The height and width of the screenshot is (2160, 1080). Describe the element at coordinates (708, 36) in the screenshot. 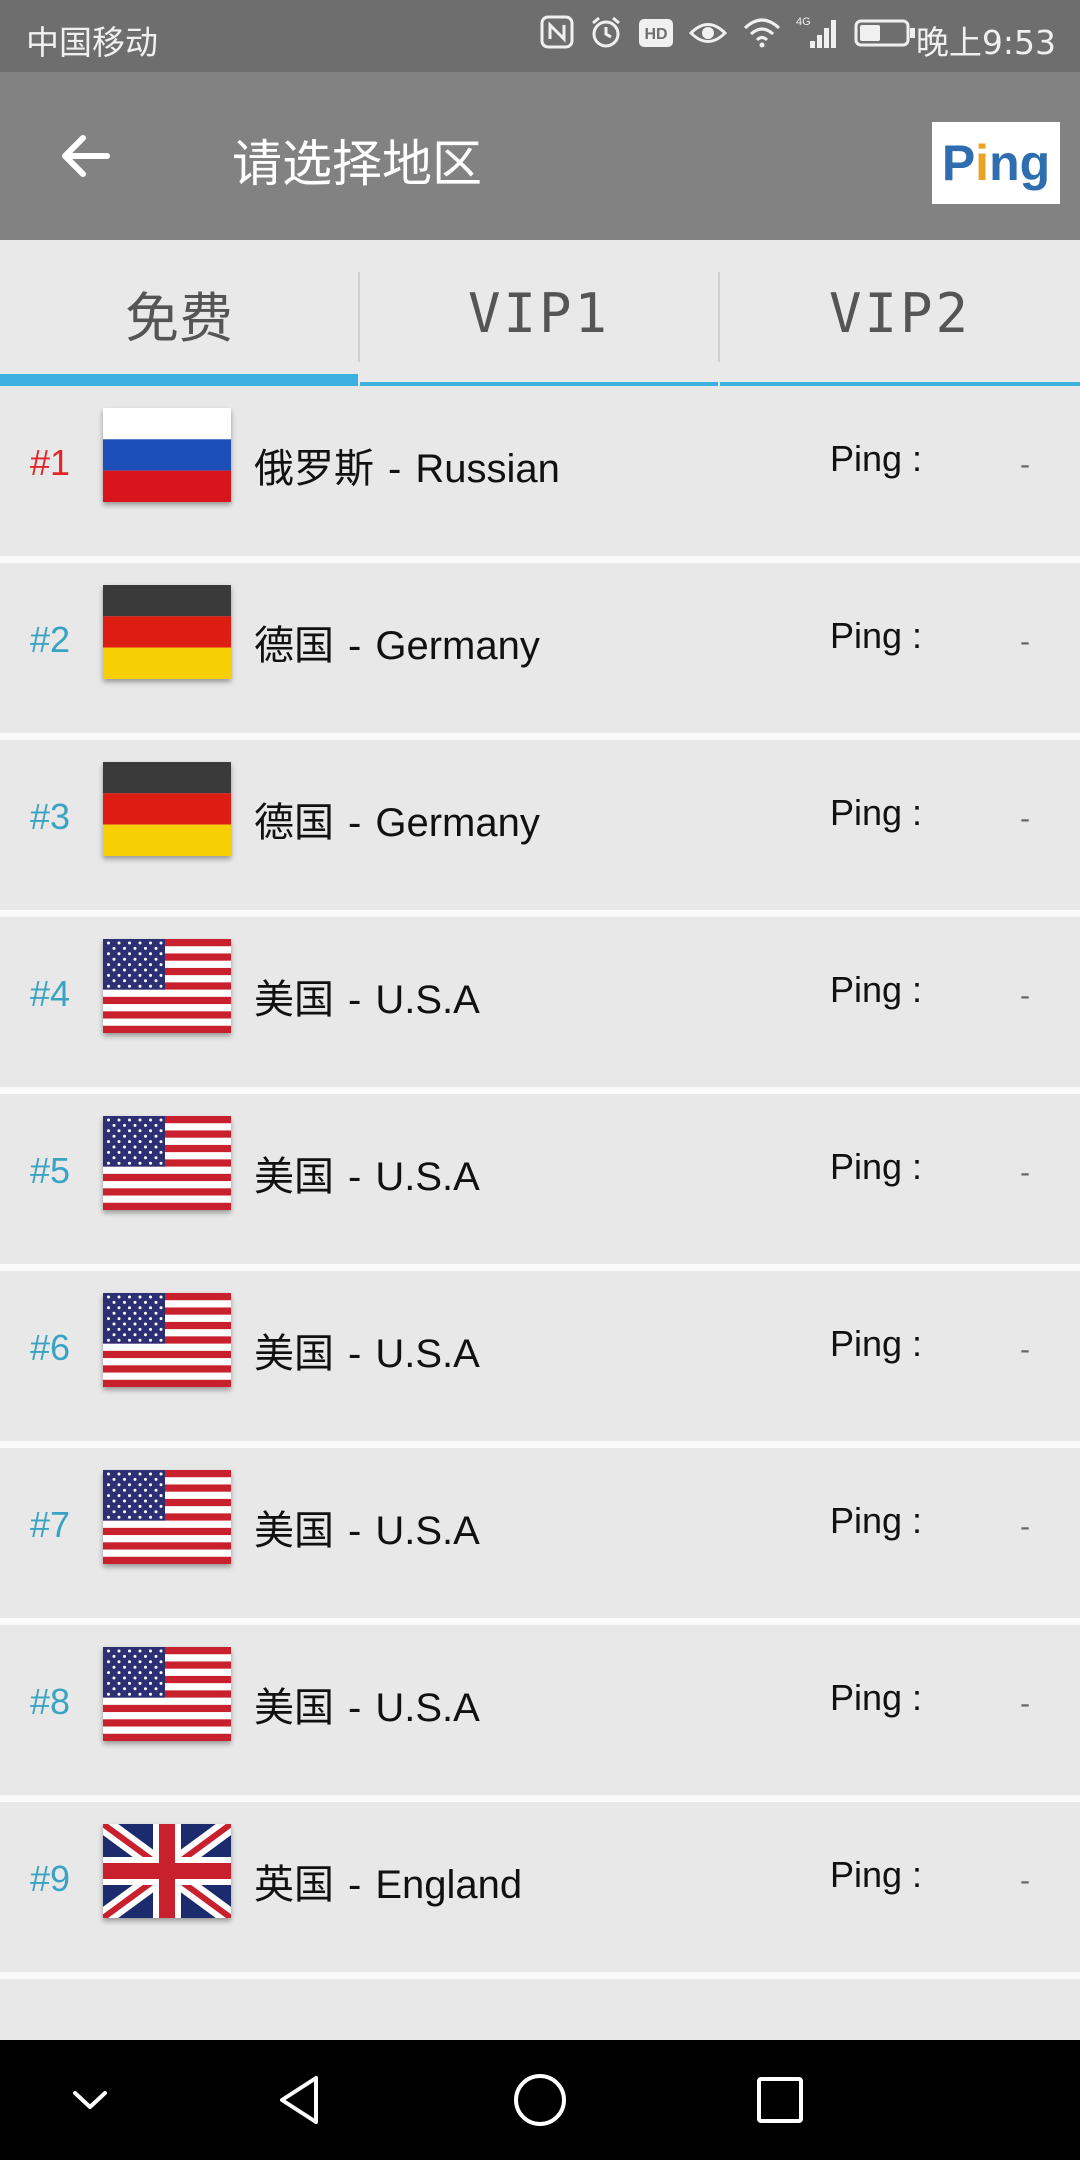

I see `eye-icon` at that location.